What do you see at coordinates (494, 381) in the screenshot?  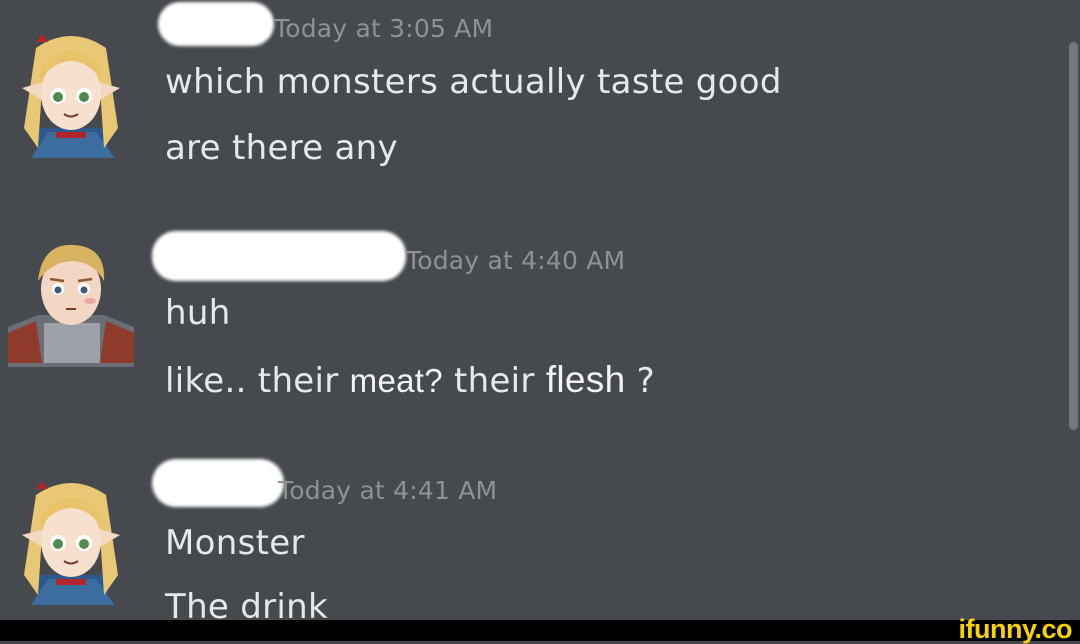 I see `message-text-segment: their` at bounding box center [494, 381].